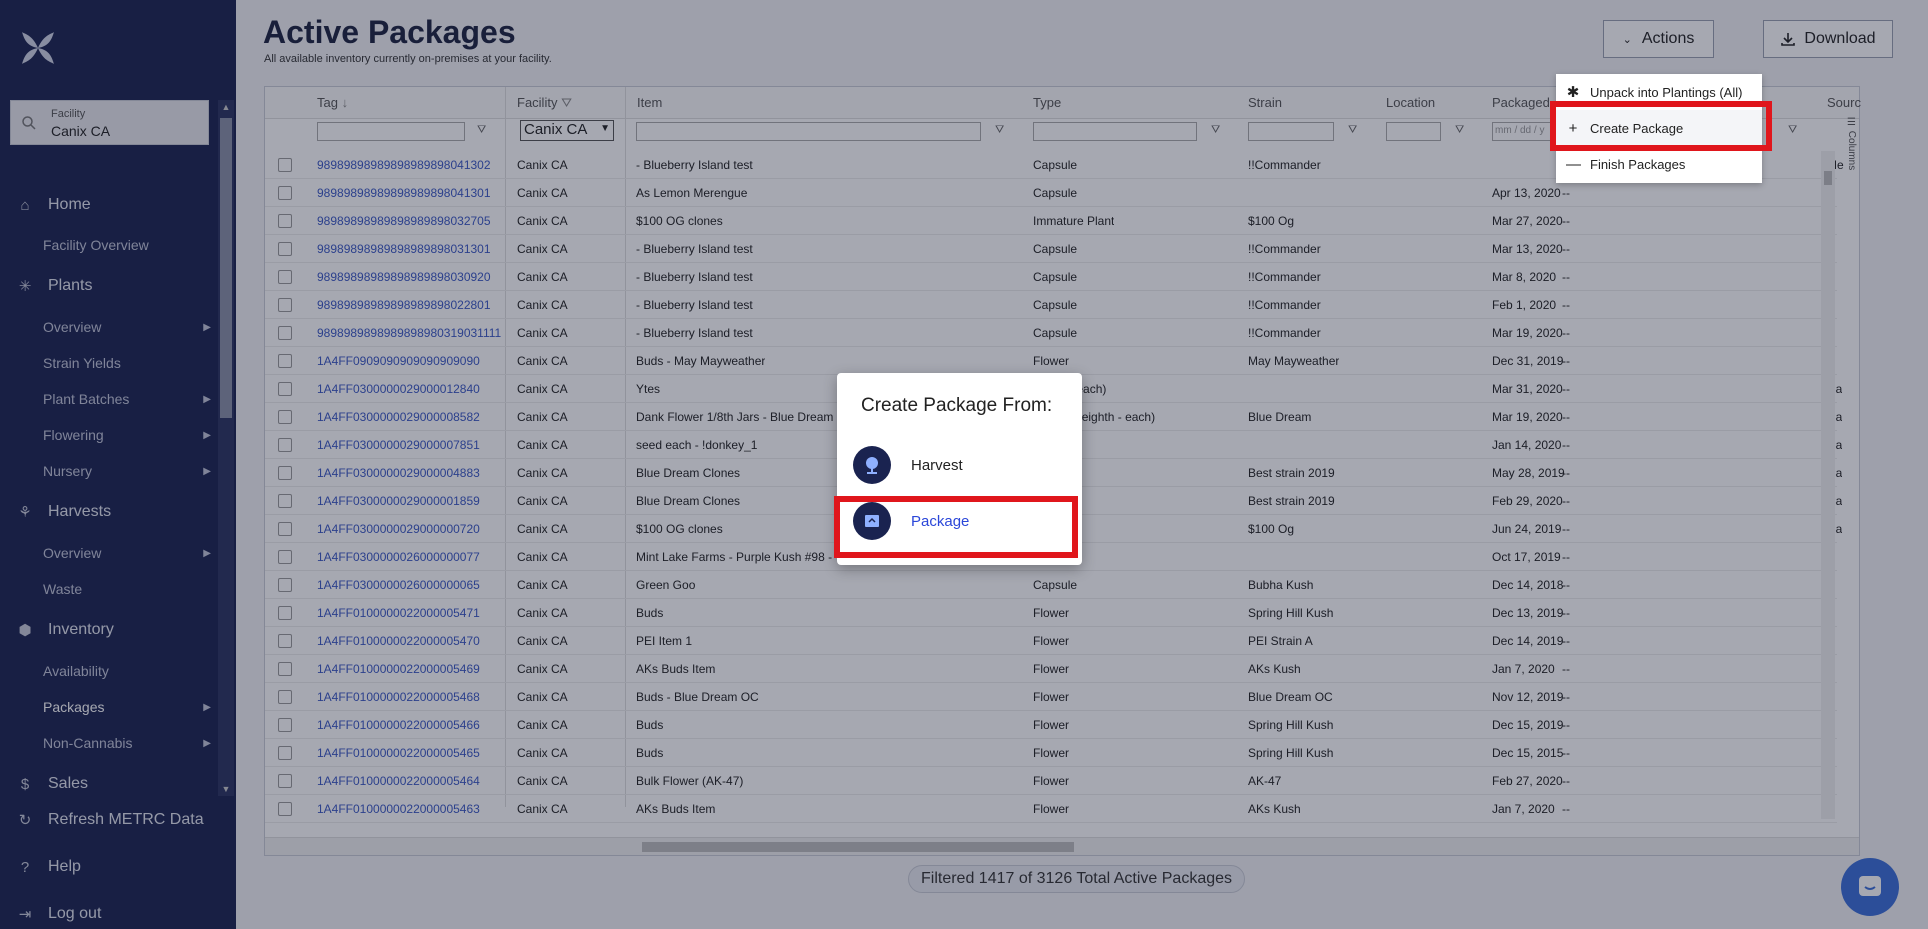 This screenshot has height=929, width=1928. What do you see at coordinates (409, 333) in the screenshot?
I see `cell-tag: 9898989898989898980319031111` at bounding box center [409, 333].